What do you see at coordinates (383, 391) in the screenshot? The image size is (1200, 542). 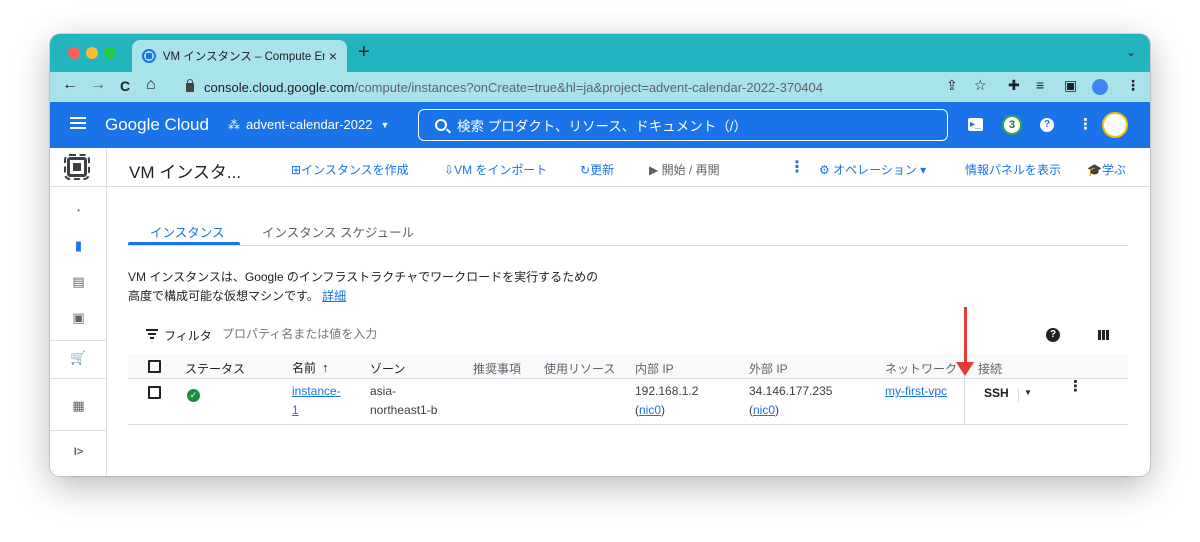 I see `zone-line1: asia-` at bounding box center [383, 391].